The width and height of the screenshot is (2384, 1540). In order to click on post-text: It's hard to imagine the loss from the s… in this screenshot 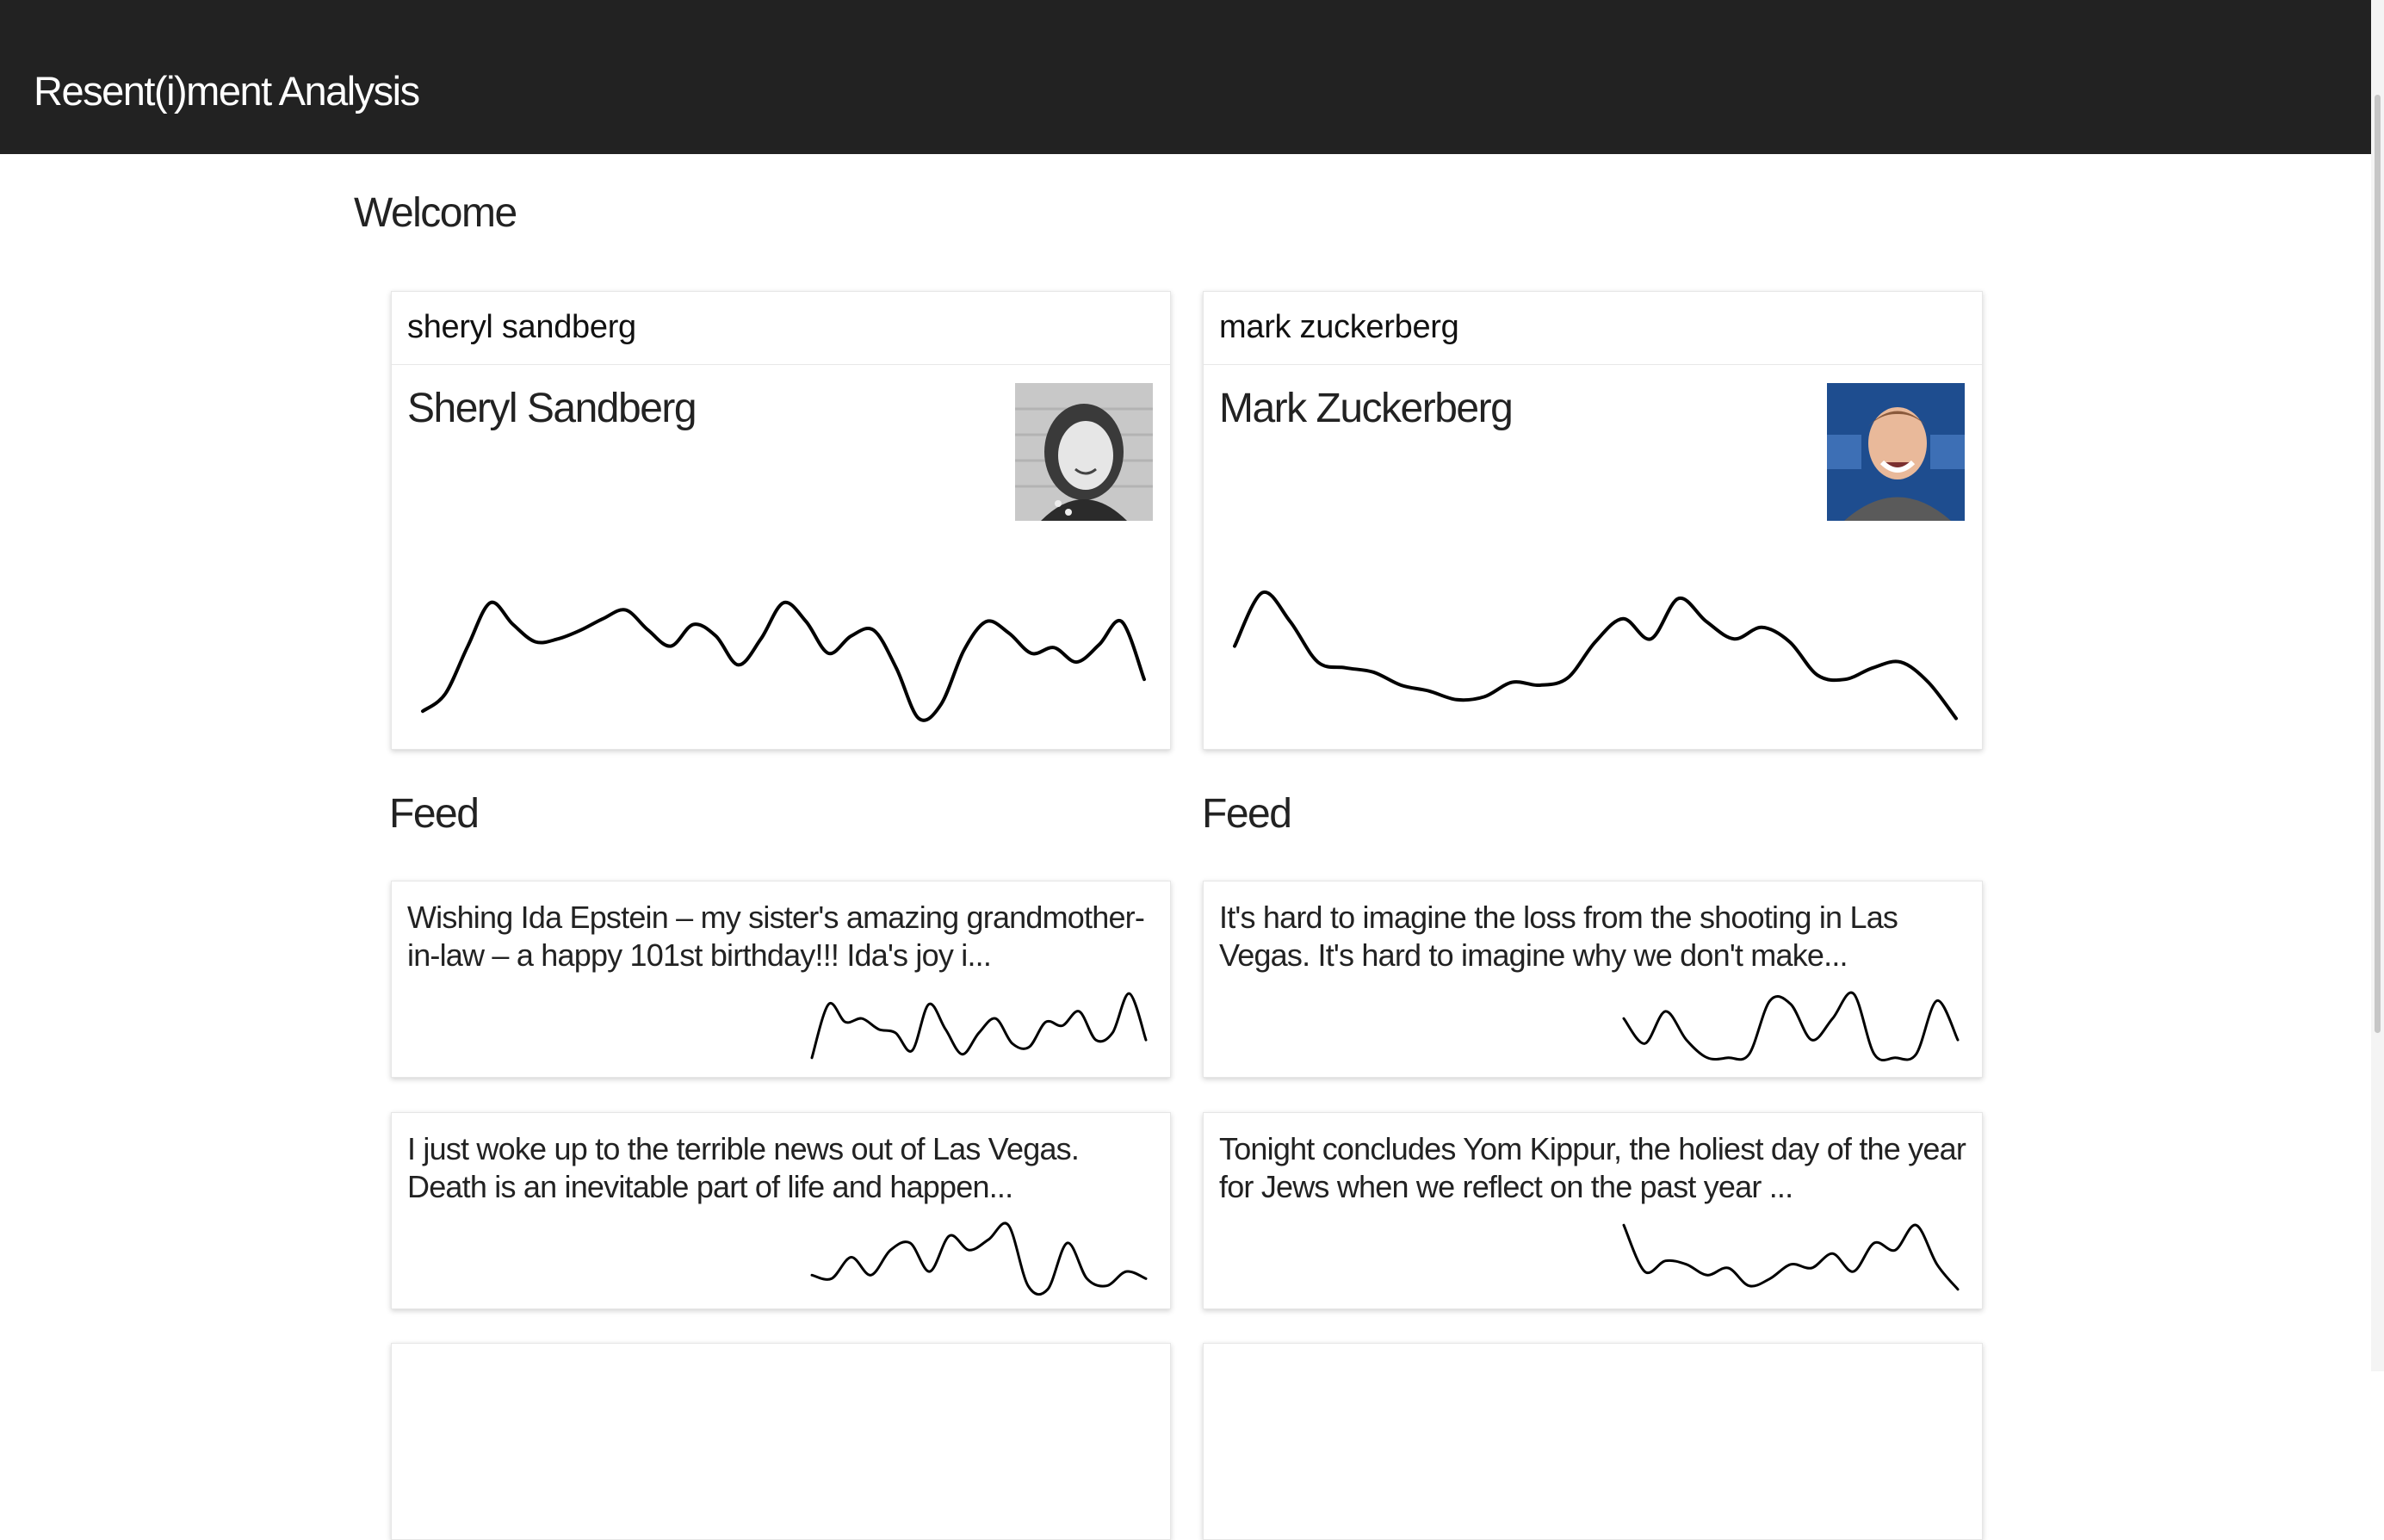, I will do `click(1558, 936)`.